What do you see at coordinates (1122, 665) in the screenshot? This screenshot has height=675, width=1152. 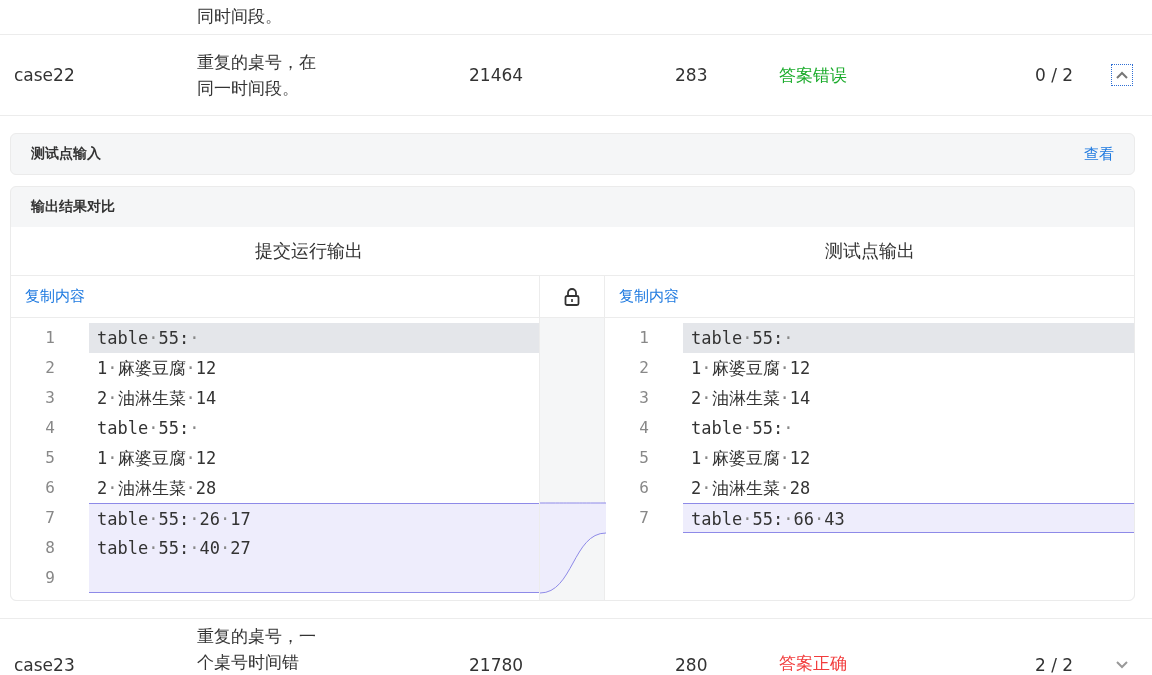 I see `chevron-down-icon` at bounding box center [1122, 665].